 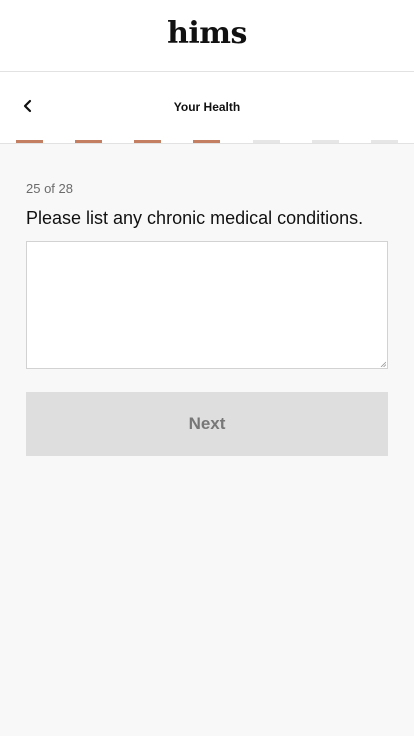 I want to click on step-header: Your Health, so click(x=207, y=108).